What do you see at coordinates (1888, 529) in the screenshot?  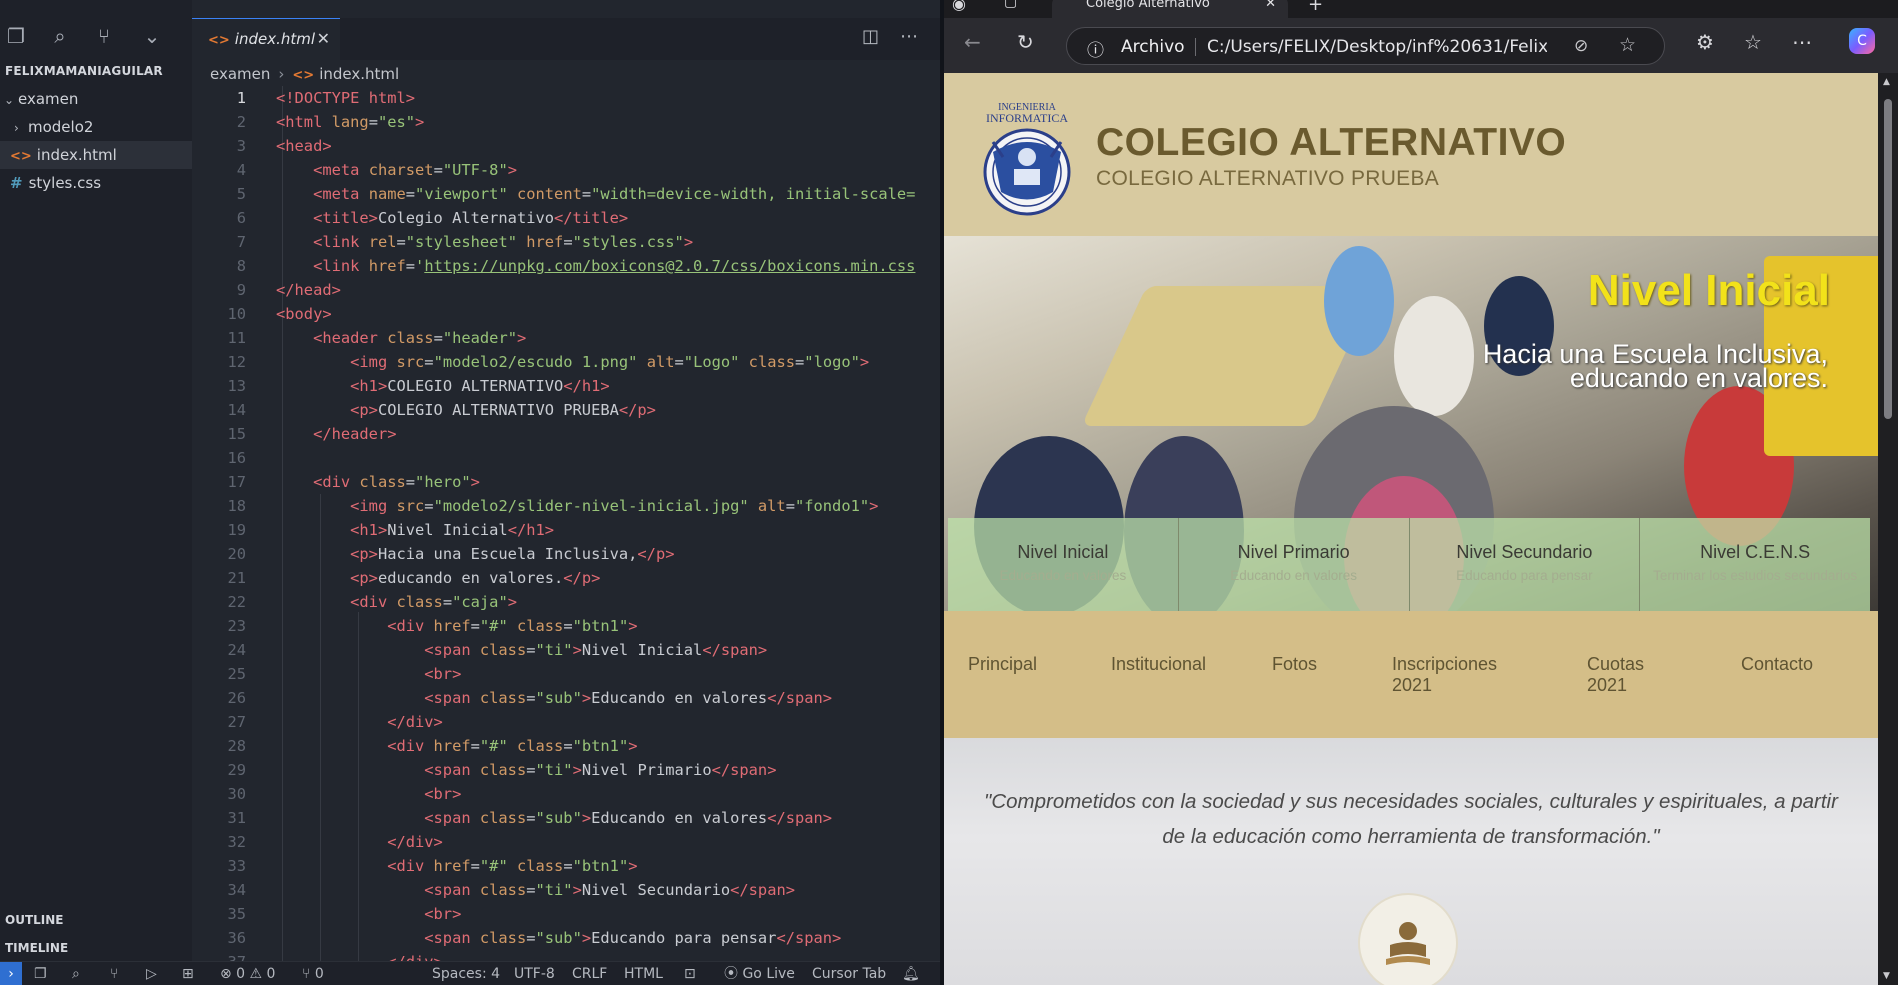 I see `page-scrollbar: ▲ ▼` at bounding box center [1888, 529].